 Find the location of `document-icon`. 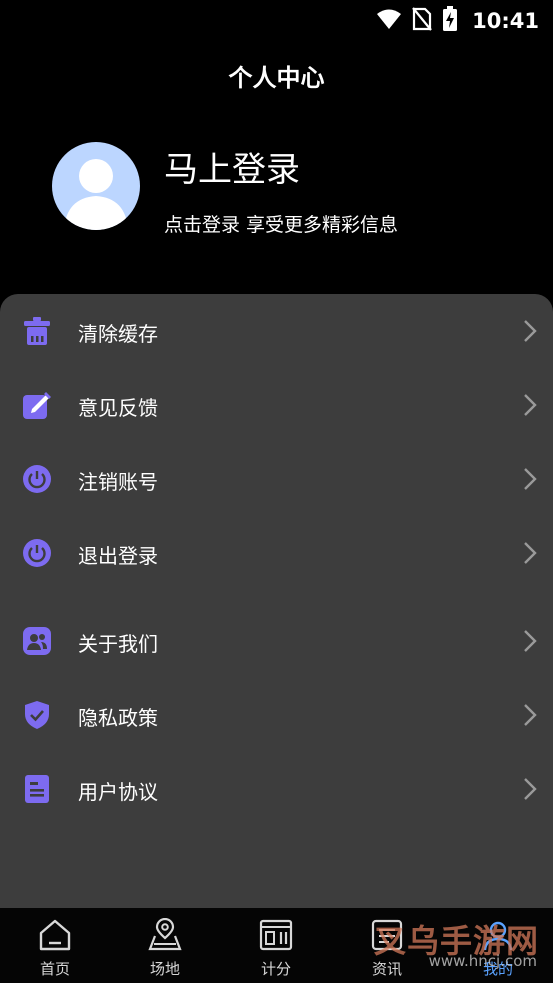

document-icon is located at coordinates (37, 789).